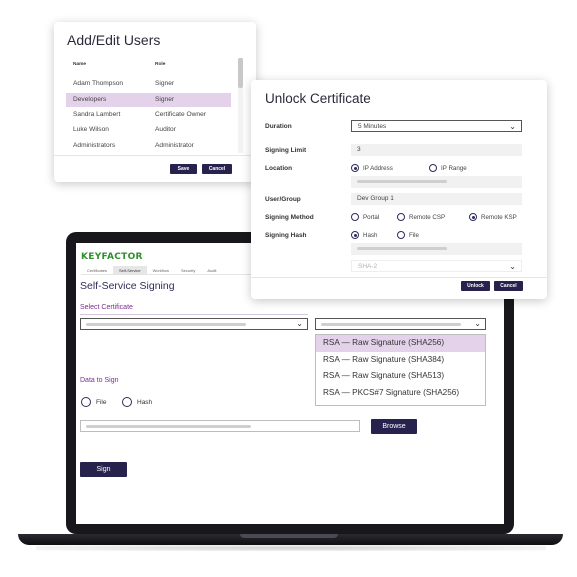  Describe the element at coordinates (106, 307) in the screenshot. I see `select-certificate-label: Select Certificate` at that location.